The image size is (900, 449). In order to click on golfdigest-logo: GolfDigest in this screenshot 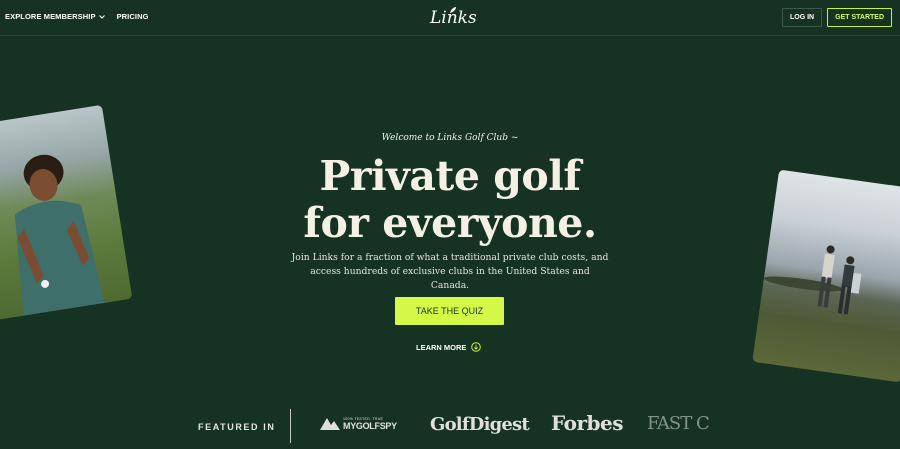, I will do `click(480, 424)`.